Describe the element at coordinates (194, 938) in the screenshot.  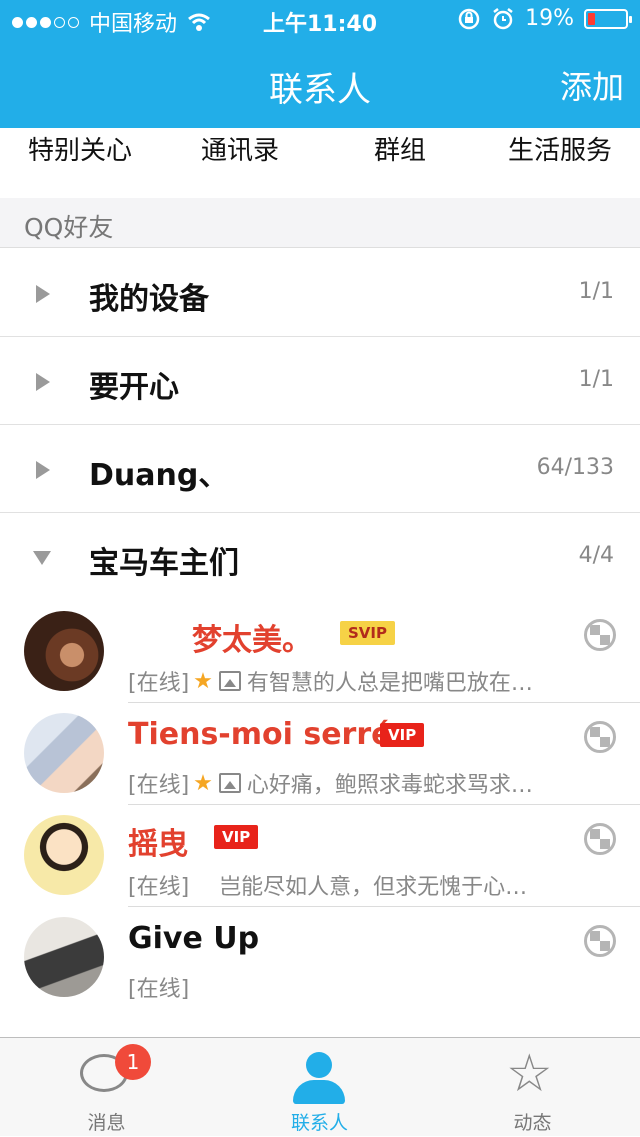
I see `contact-name: Give Up` at that location.